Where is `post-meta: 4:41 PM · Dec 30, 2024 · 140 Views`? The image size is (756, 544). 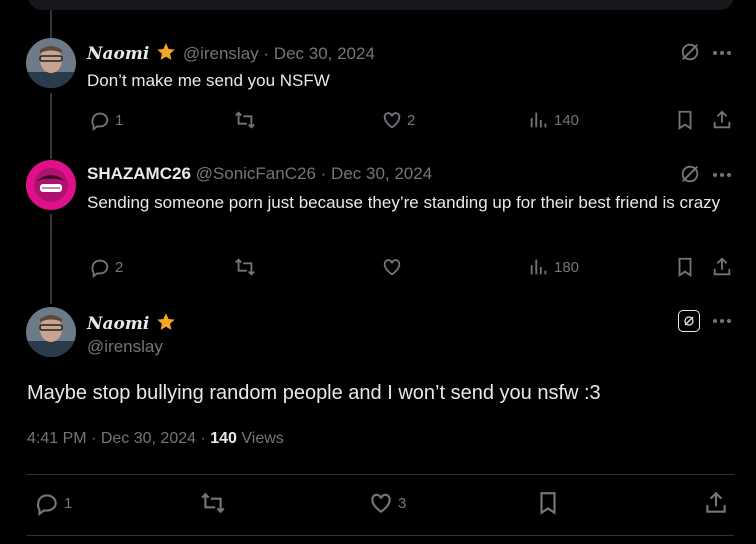 post-meta: 4:41 PM · Dec 30, 2024 · 140 Views is located at coordinates (155, 439).